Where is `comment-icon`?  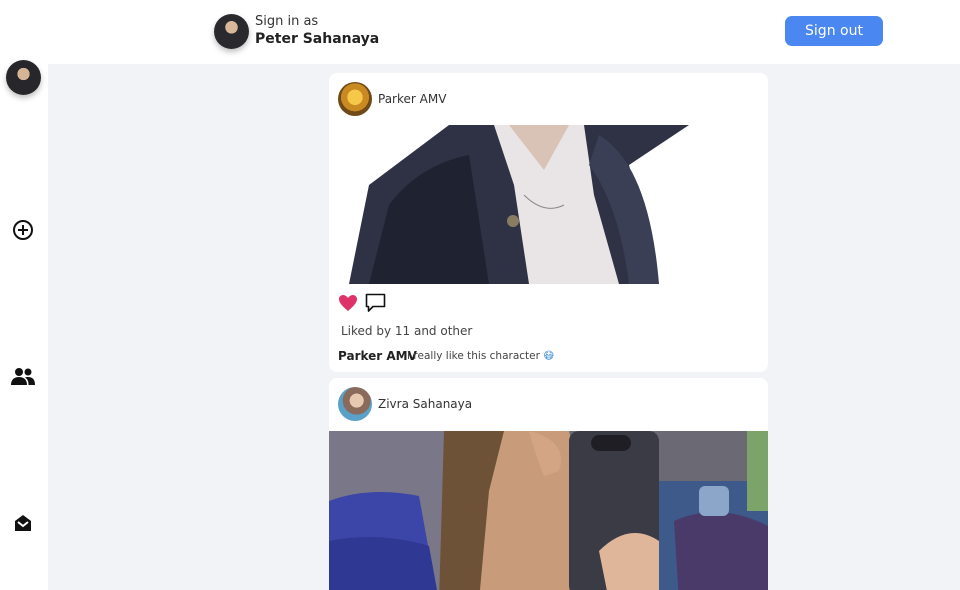 comment-icon is located at coordinates (375, 303).